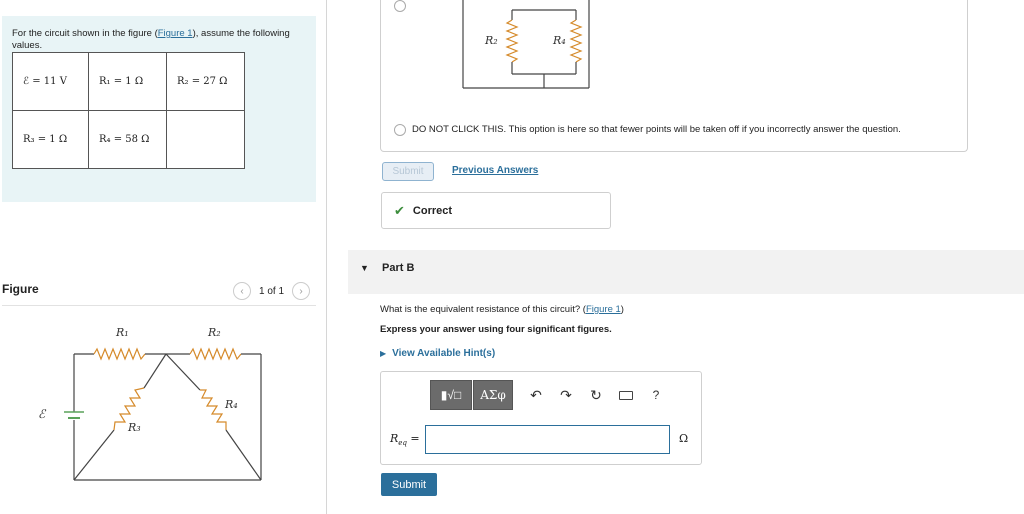 The width and height of the screenshot is (1024, 514). What do you see at coordinates (596, 395) in the screenshot?
I see `reset-icon: ↻` at bounding box center [596, 395].